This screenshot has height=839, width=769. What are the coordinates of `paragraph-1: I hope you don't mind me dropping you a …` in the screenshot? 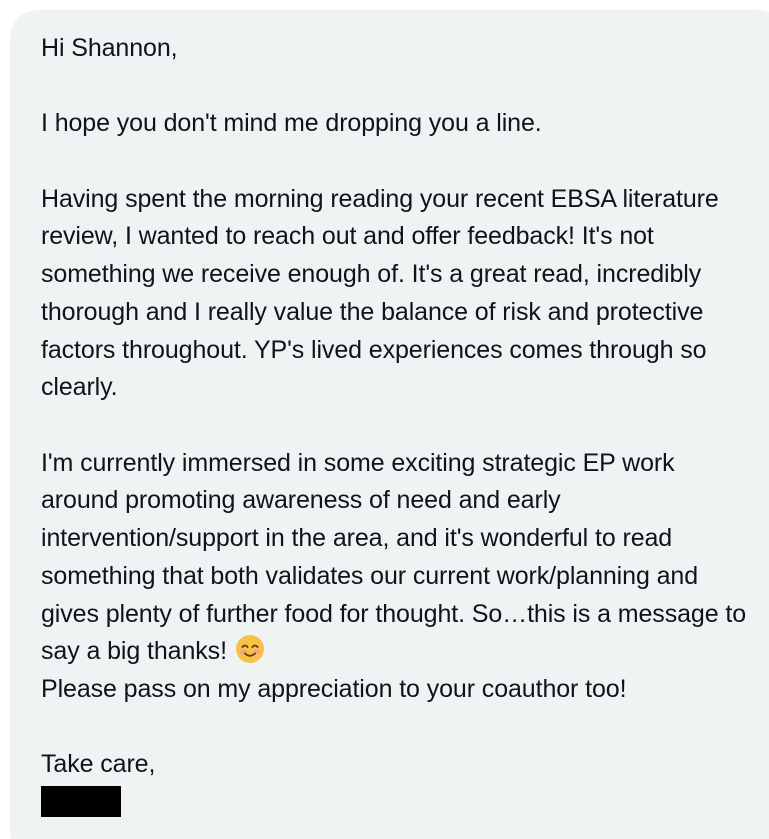 It's located at (291, 123).